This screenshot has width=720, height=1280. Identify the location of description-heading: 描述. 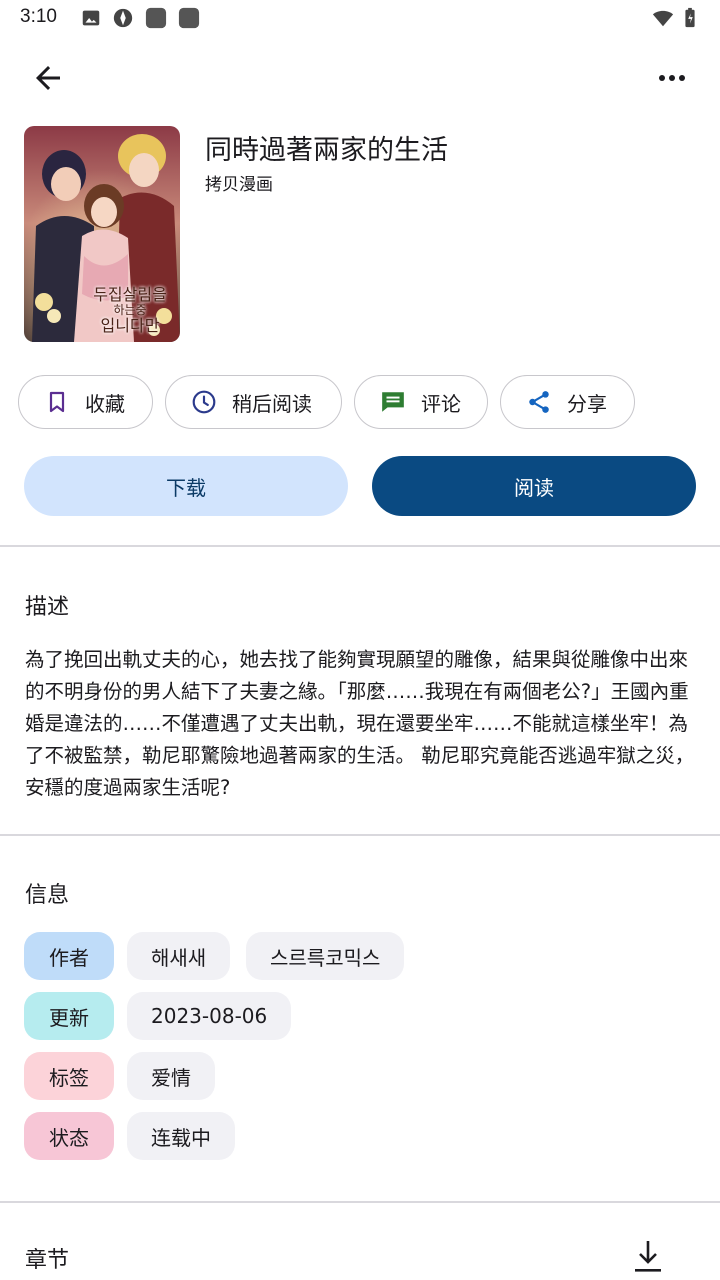
(47, 607).